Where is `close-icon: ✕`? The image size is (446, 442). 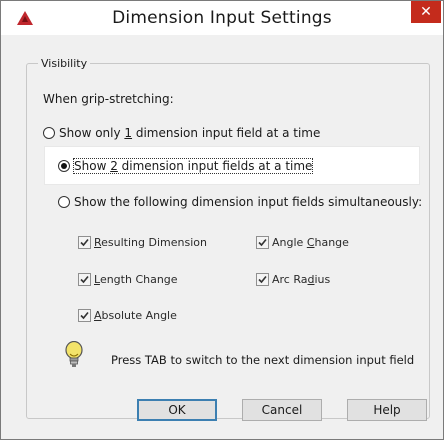
close-icon: ✕ is located at coordinates (426, 12).